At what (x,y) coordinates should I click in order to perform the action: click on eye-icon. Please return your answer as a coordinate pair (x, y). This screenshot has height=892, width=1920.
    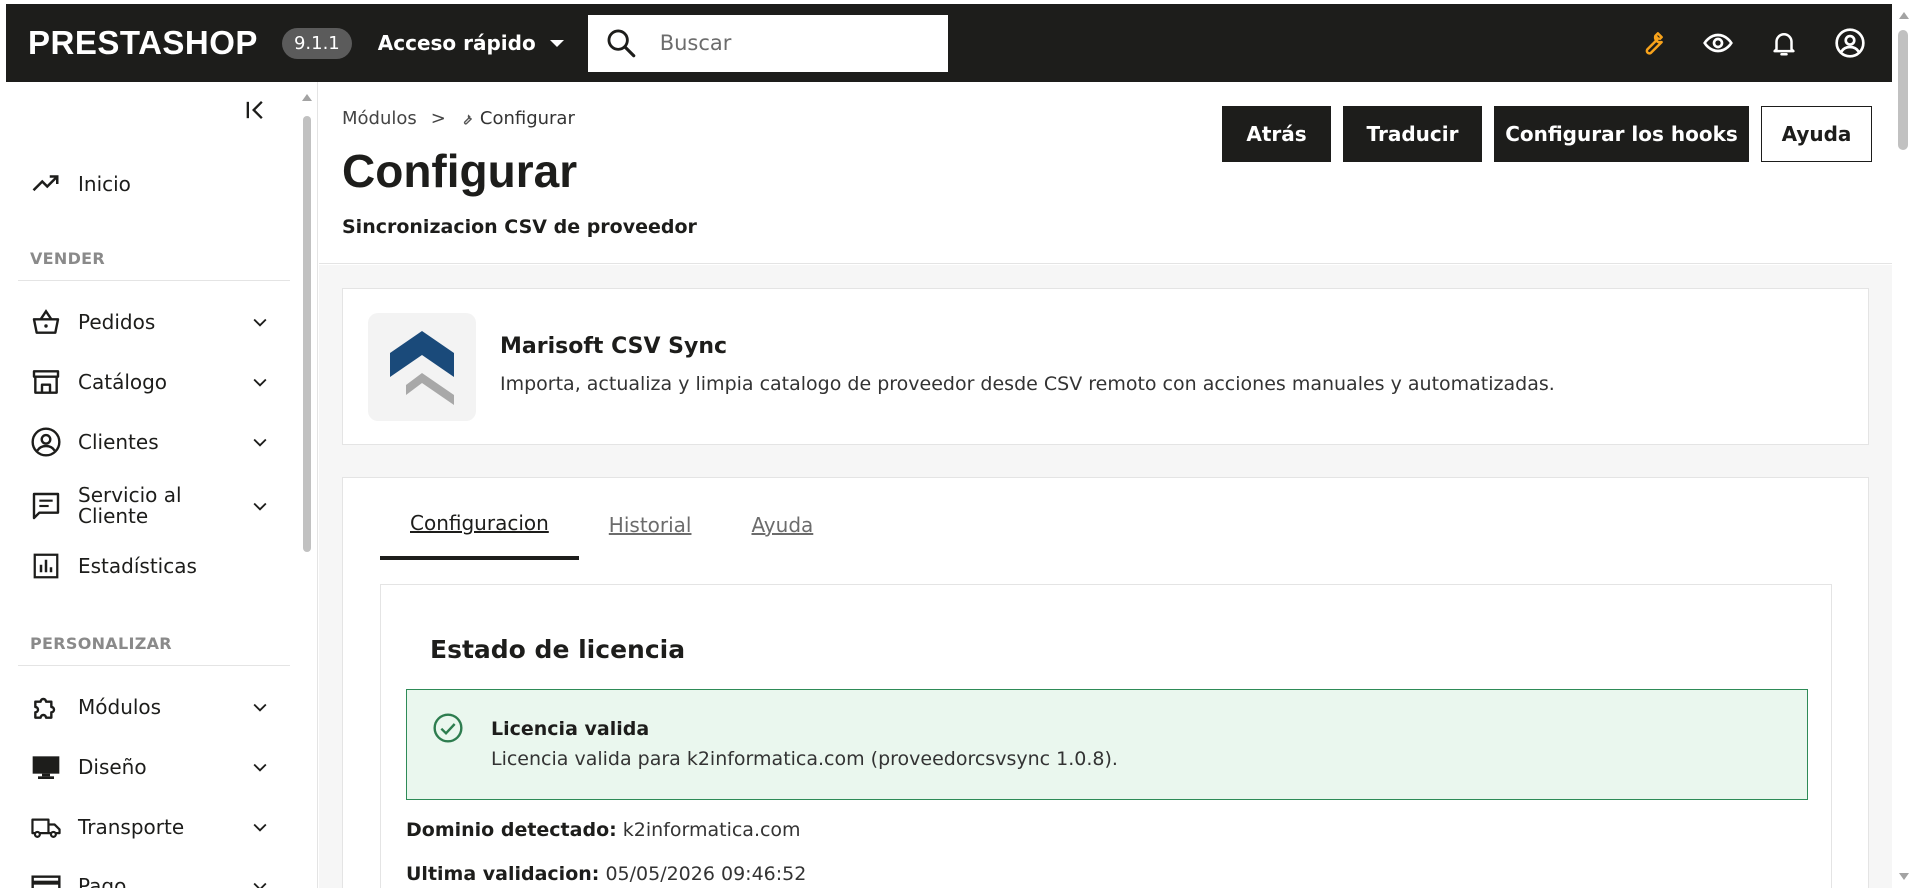
    Looking at the image, I should click on (1718, 43).